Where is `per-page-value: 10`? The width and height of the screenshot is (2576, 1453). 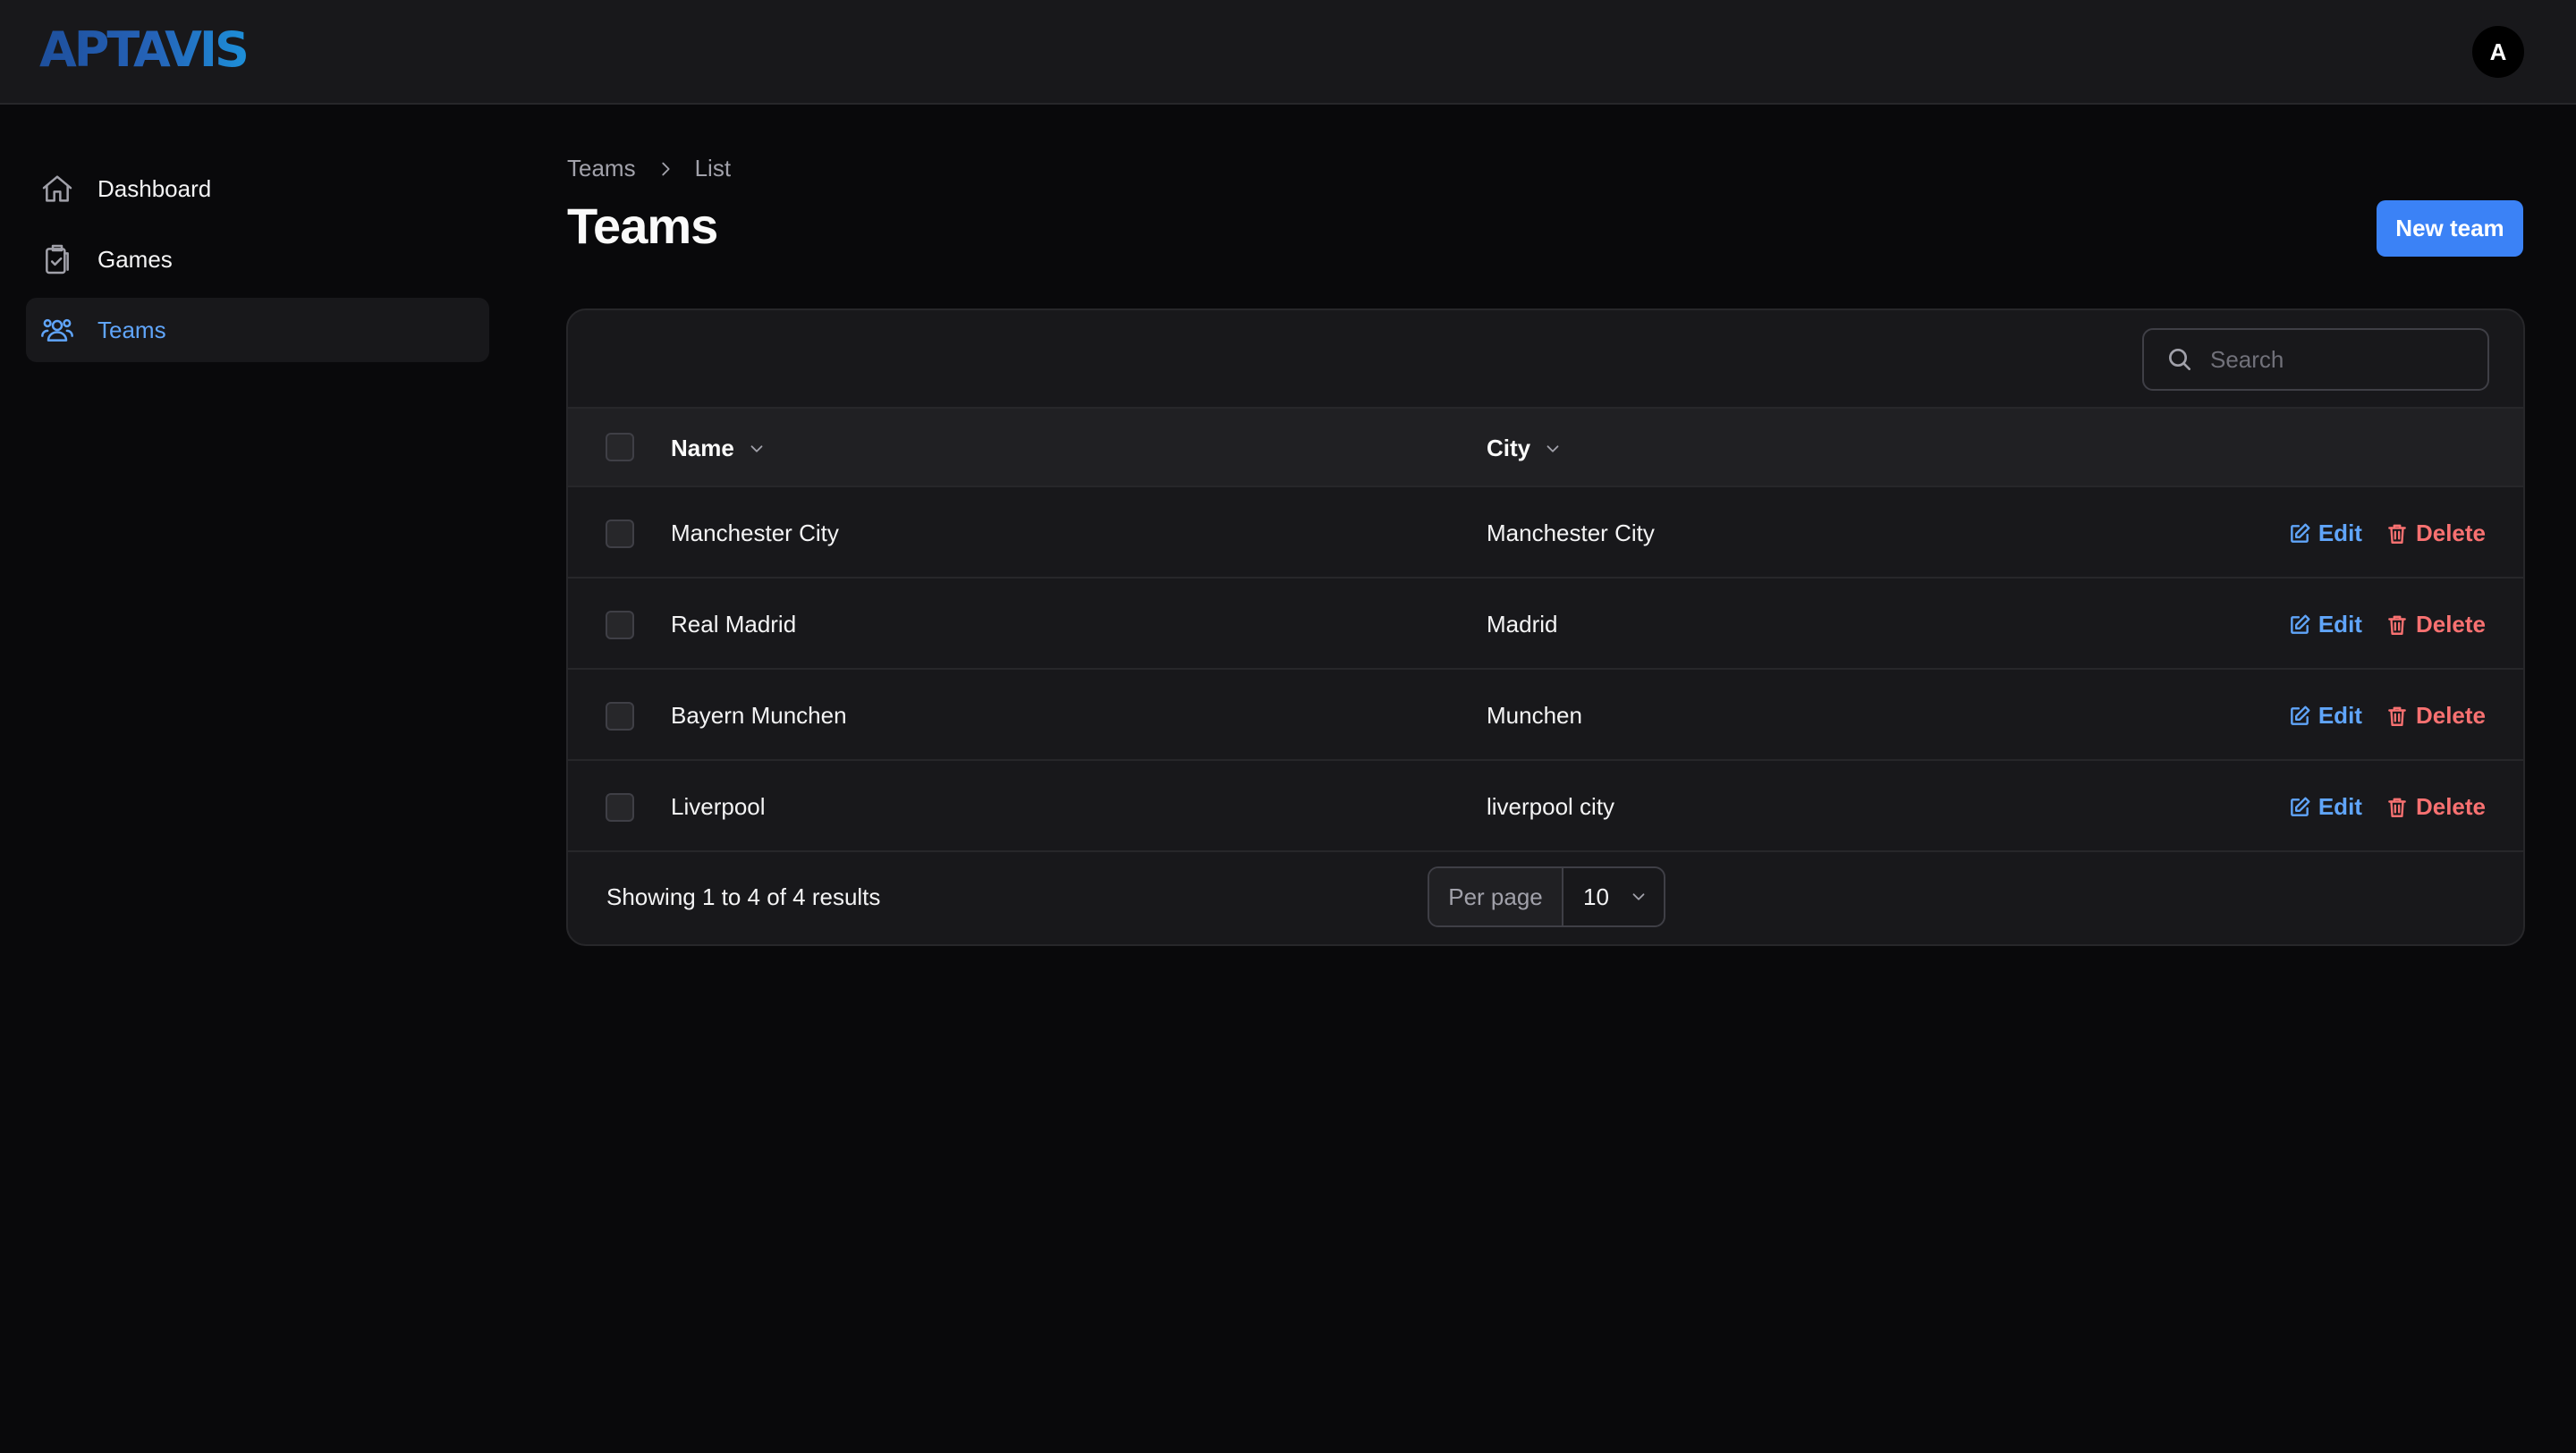 per-page-value: 10 is located at coordinates (1596, 896).